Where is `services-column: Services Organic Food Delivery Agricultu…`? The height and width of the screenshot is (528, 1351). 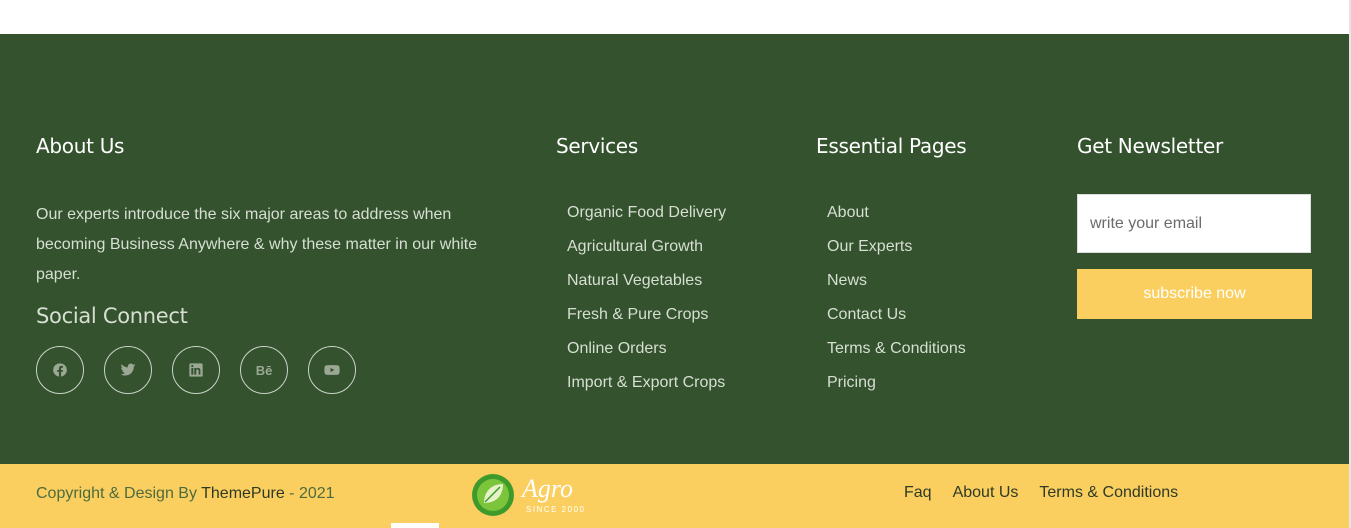 services-column: Services Organic Food Delivery Agricultu… is located at coordinates (676, 267).